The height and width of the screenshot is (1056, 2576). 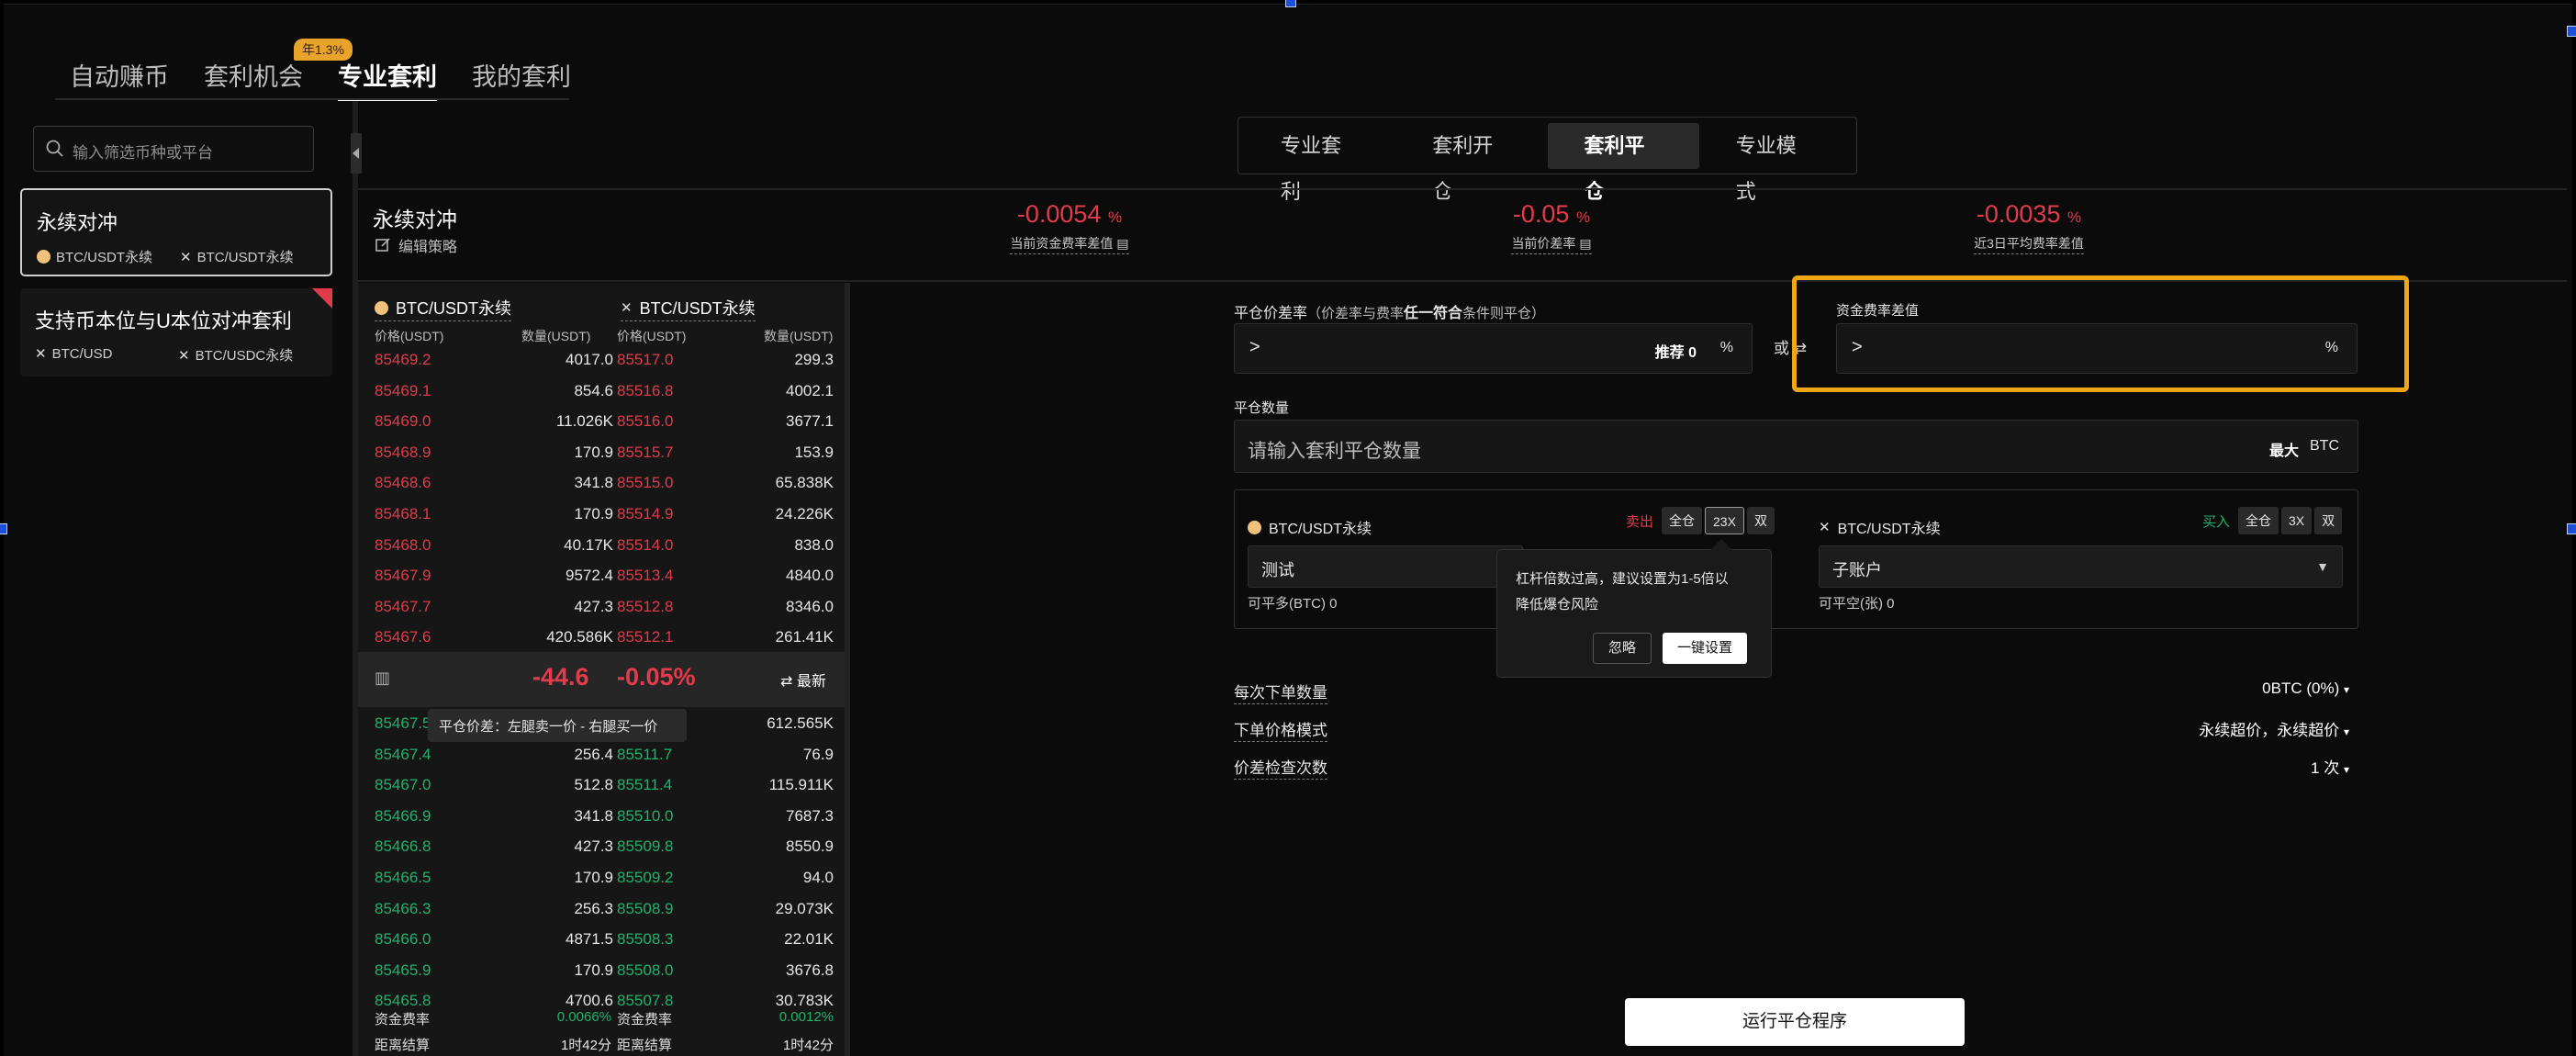 I want to click on order-book-row: 85466.5 170.9 85509.2 94.0, so click(x=604, y=878).